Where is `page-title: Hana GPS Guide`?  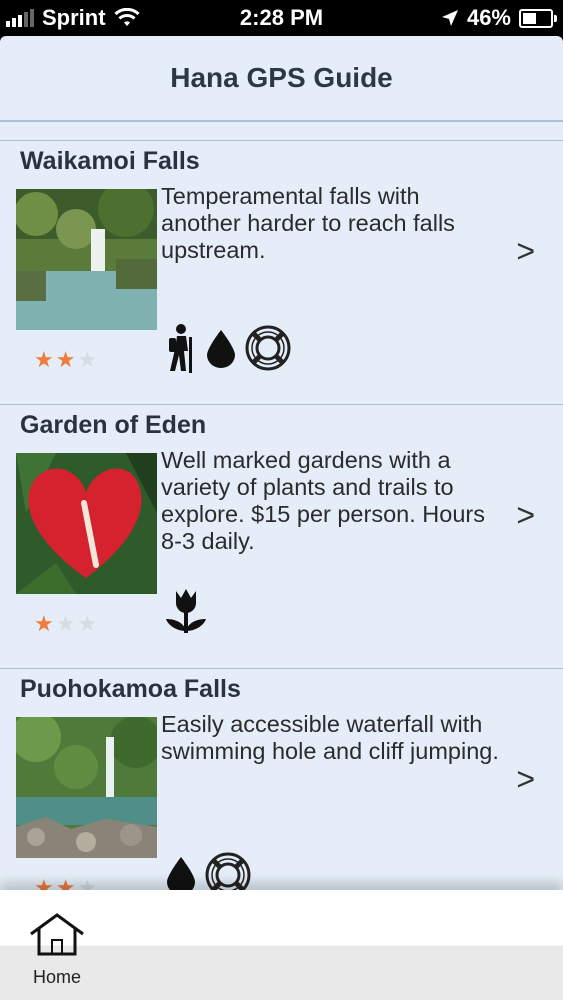
page-title: Hana GPS Guide is located at coordinates (281, 77).